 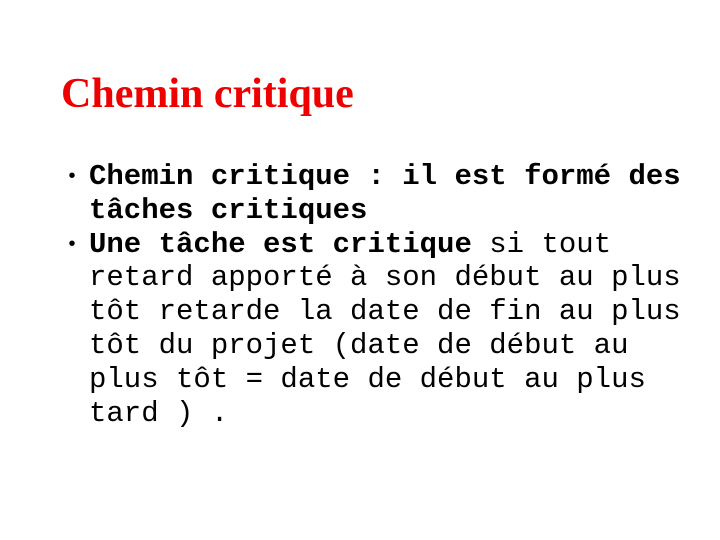 What do you see at coordinates (385, 278) in the screenshot?
I see `normal-text: retard apporté à son début au plus` at bounding box center [385, 278].